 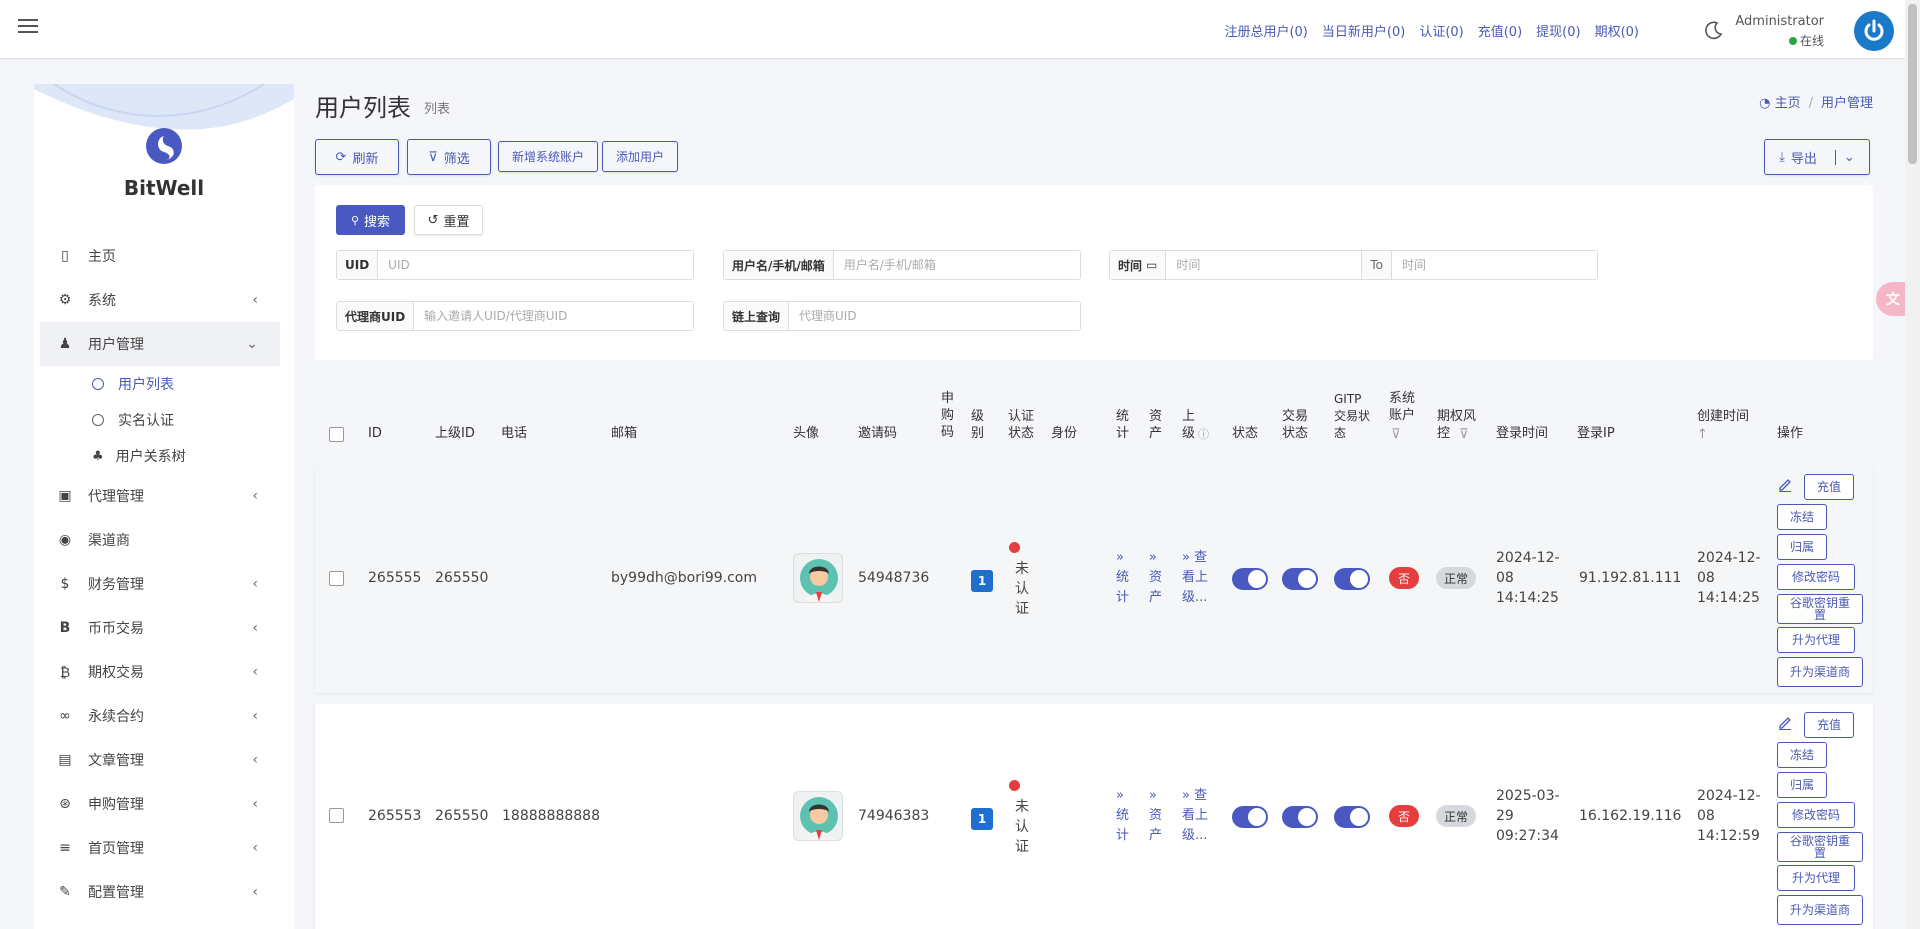 What do you see at coordinates (160, 716) in the screenshot?
I see `sidebar-item-perpetual: ∞ 永续合约 ‹` at bounding box center [160, 716].